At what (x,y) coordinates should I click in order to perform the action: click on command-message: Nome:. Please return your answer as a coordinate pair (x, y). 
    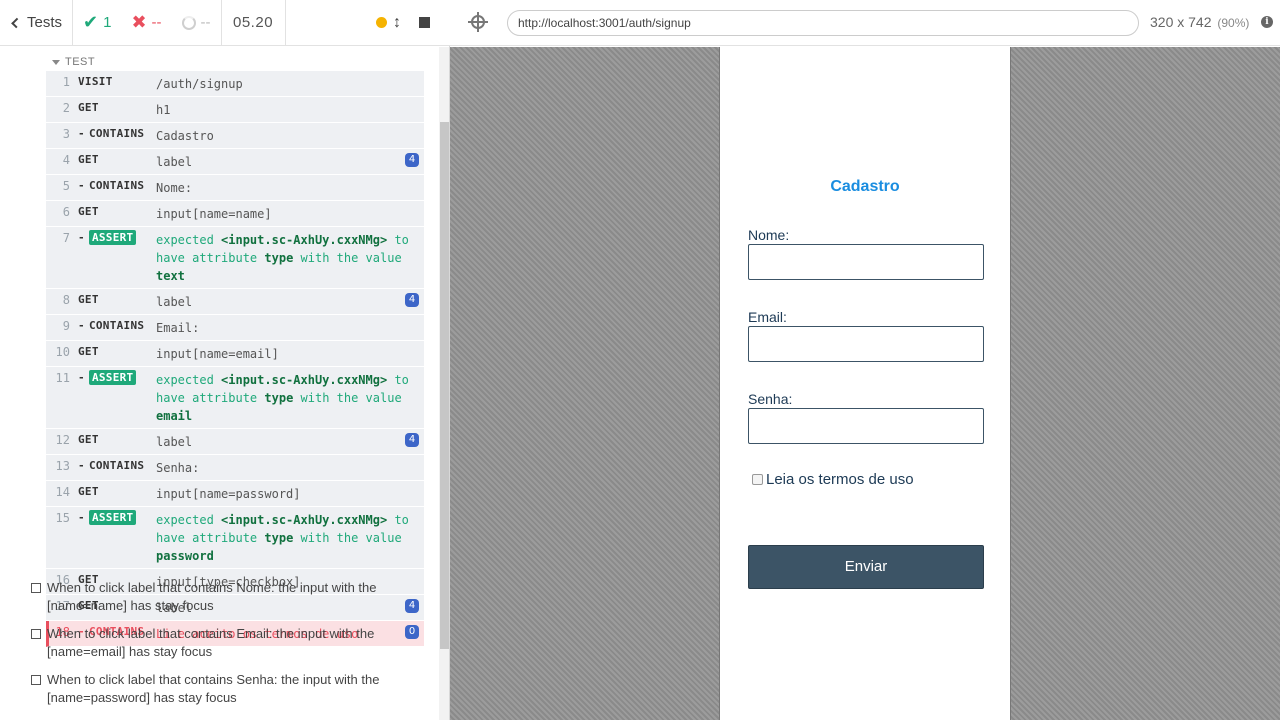
    Looking at the image, I should click on (174, 188).